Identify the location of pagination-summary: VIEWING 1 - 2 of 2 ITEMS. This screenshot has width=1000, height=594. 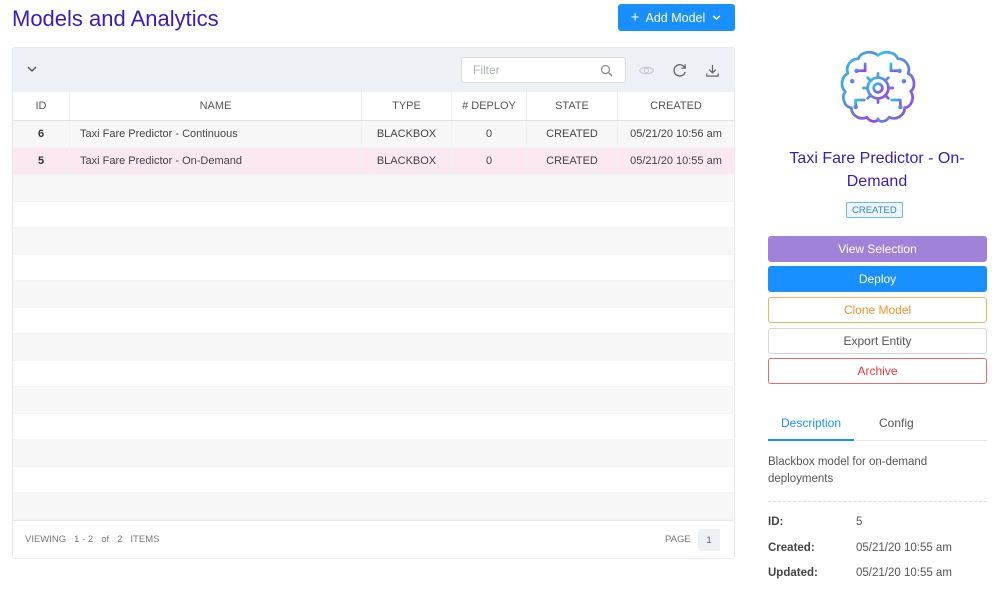
(92, 539).